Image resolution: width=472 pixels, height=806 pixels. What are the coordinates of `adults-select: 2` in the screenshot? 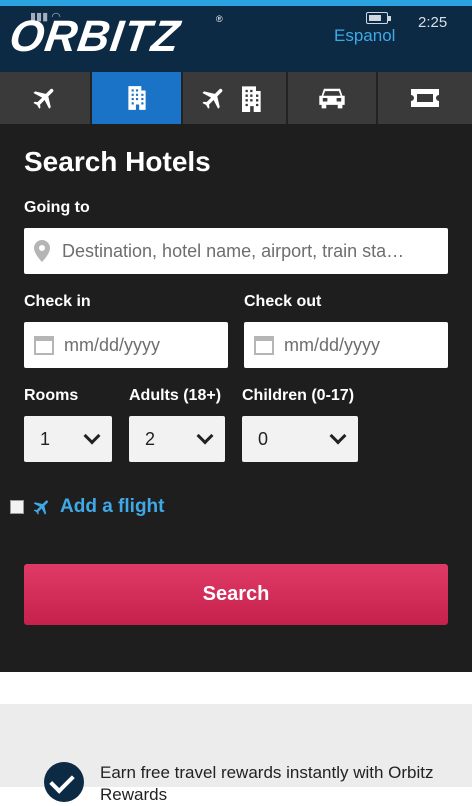 It's located at (177, 439).